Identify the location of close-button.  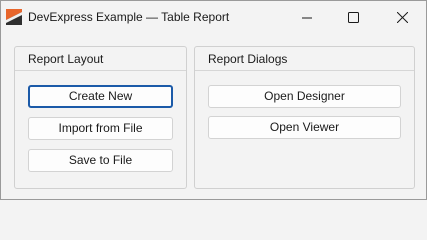
(402, 17).